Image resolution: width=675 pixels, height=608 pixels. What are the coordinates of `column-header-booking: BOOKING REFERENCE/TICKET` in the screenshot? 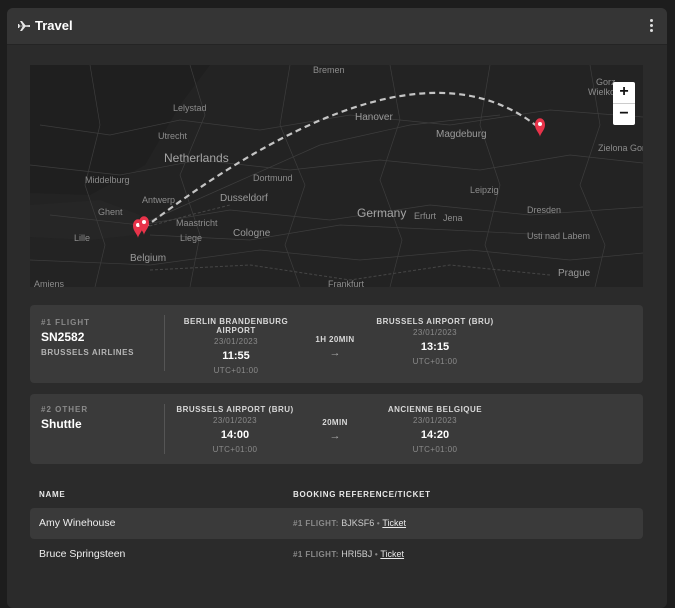 It's located at (362, 494).